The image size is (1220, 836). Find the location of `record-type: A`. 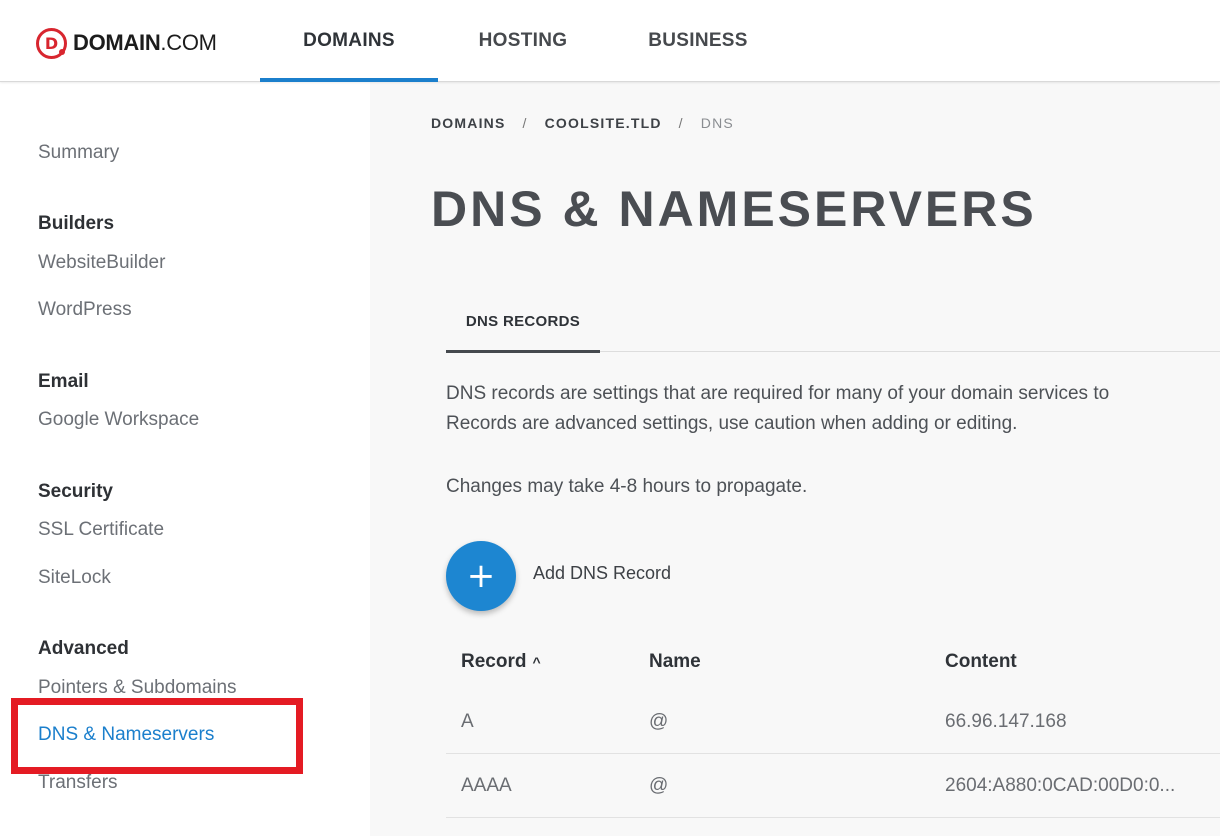

record-type: A is located at coordinates (467, 721).